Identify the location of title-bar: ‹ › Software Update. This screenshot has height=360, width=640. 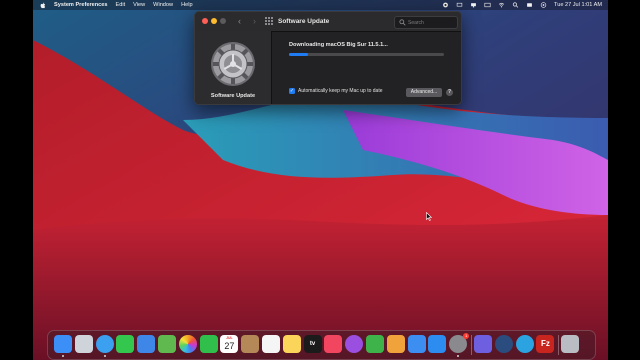
(328, 22).